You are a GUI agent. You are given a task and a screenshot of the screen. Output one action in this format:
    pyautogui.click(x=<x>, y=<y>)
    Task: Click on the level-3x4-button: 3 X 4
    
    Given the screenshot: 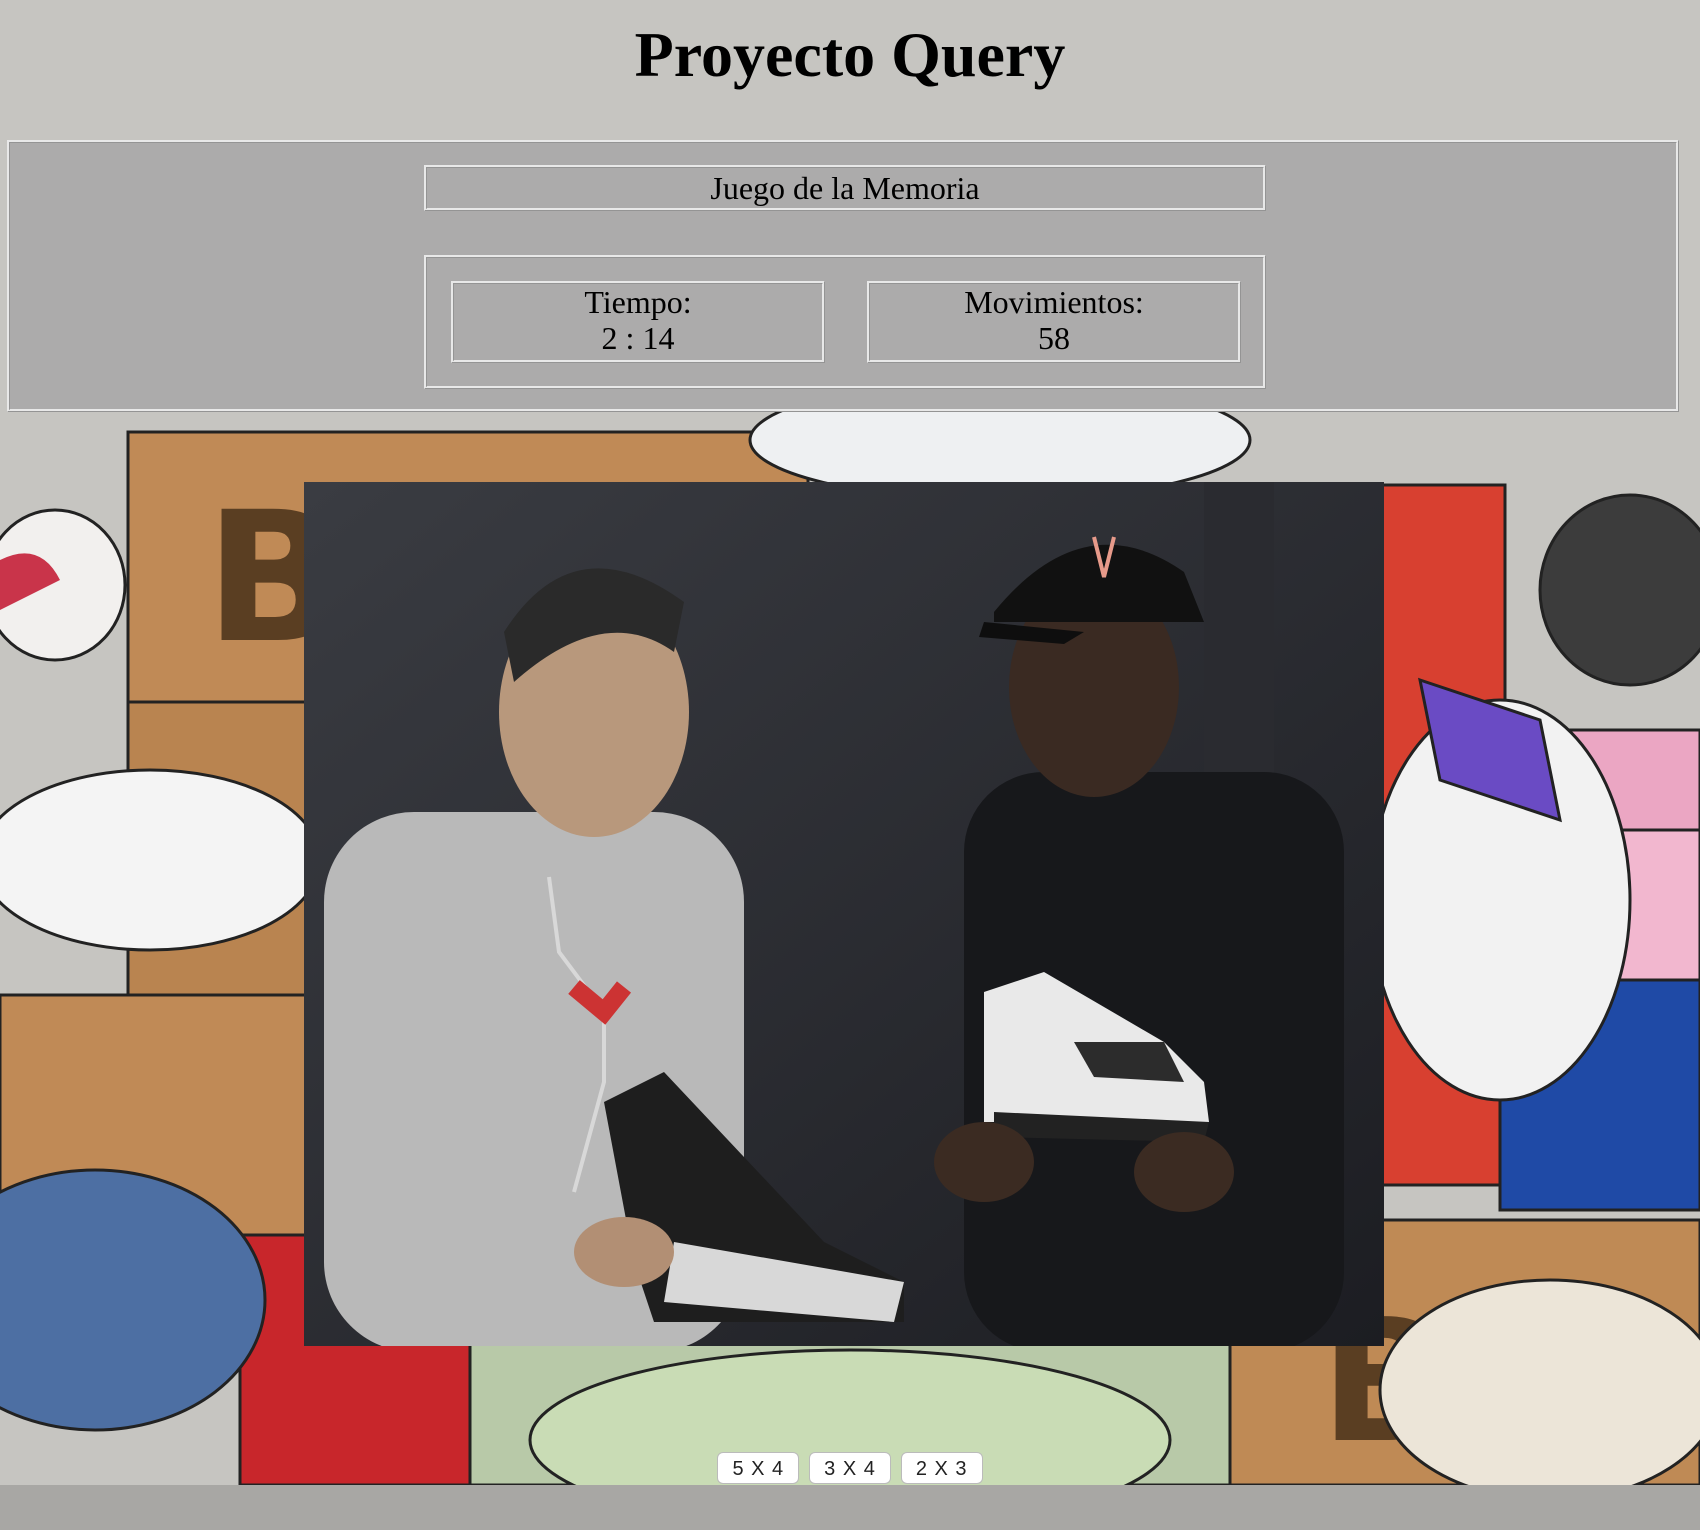 What is the action you would take?
    pyautogui.click(x=850, y=1468)
    